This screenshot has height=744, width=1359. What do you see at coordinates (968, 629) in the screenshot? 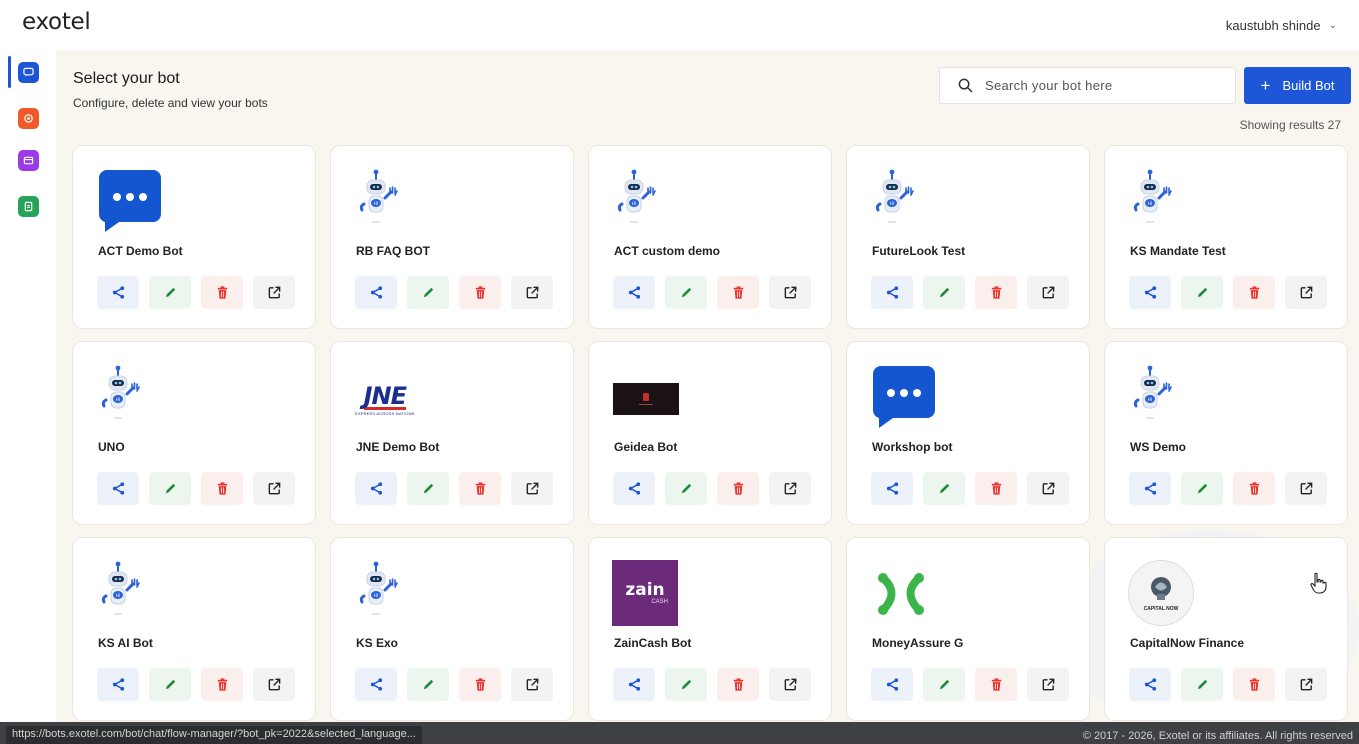
I see `bot-card: MoneyAssure G` at bounding box center [968, 629].